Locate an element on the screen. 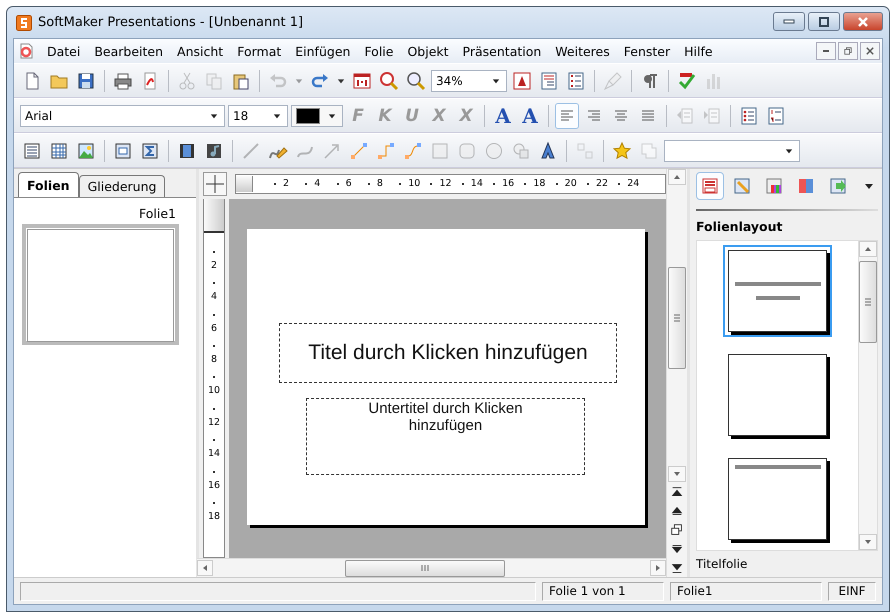  minimize-icon is located at coordinates (826, 51).